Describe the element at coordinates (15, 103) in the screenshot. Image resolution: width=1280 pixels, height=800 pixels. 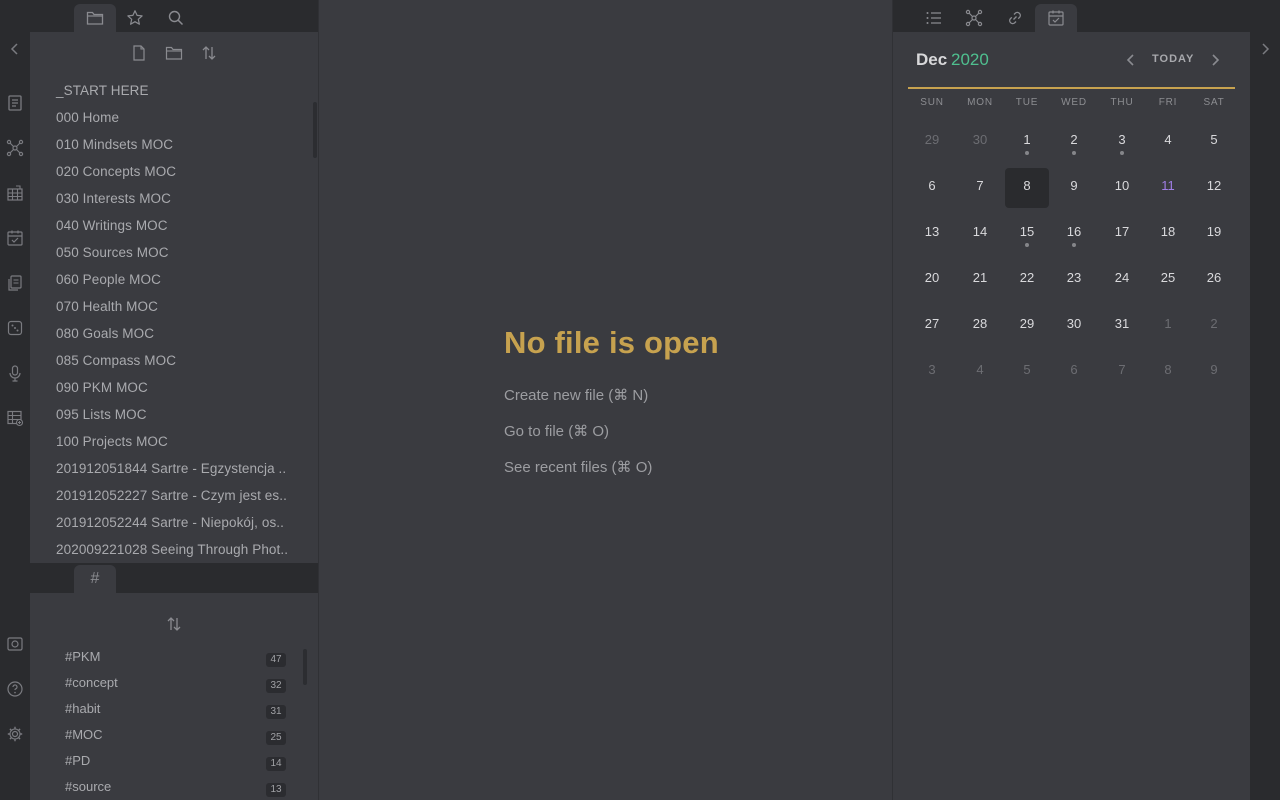
I see `open-quick-switcher-icon` at that location.